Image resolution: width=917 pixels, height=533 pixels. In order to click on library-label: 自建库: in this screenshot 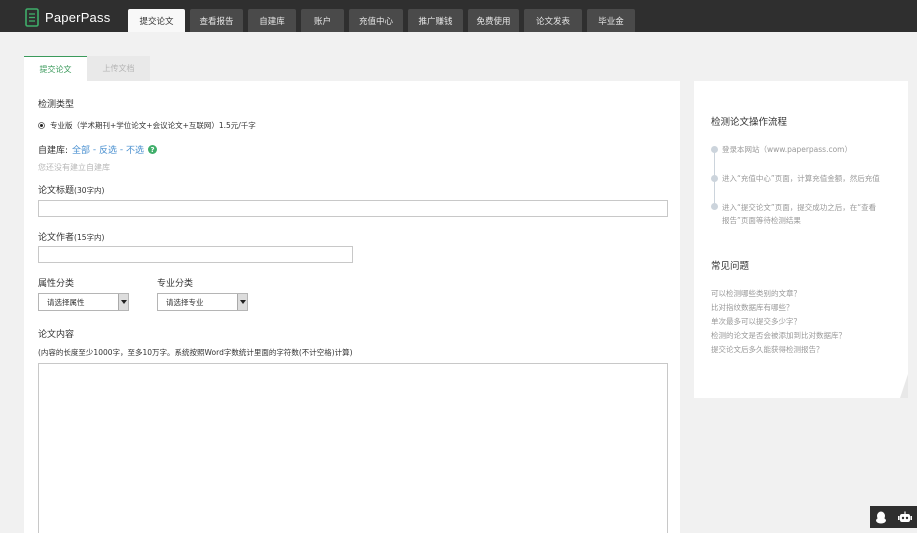, I will do `click(53, 151)`.